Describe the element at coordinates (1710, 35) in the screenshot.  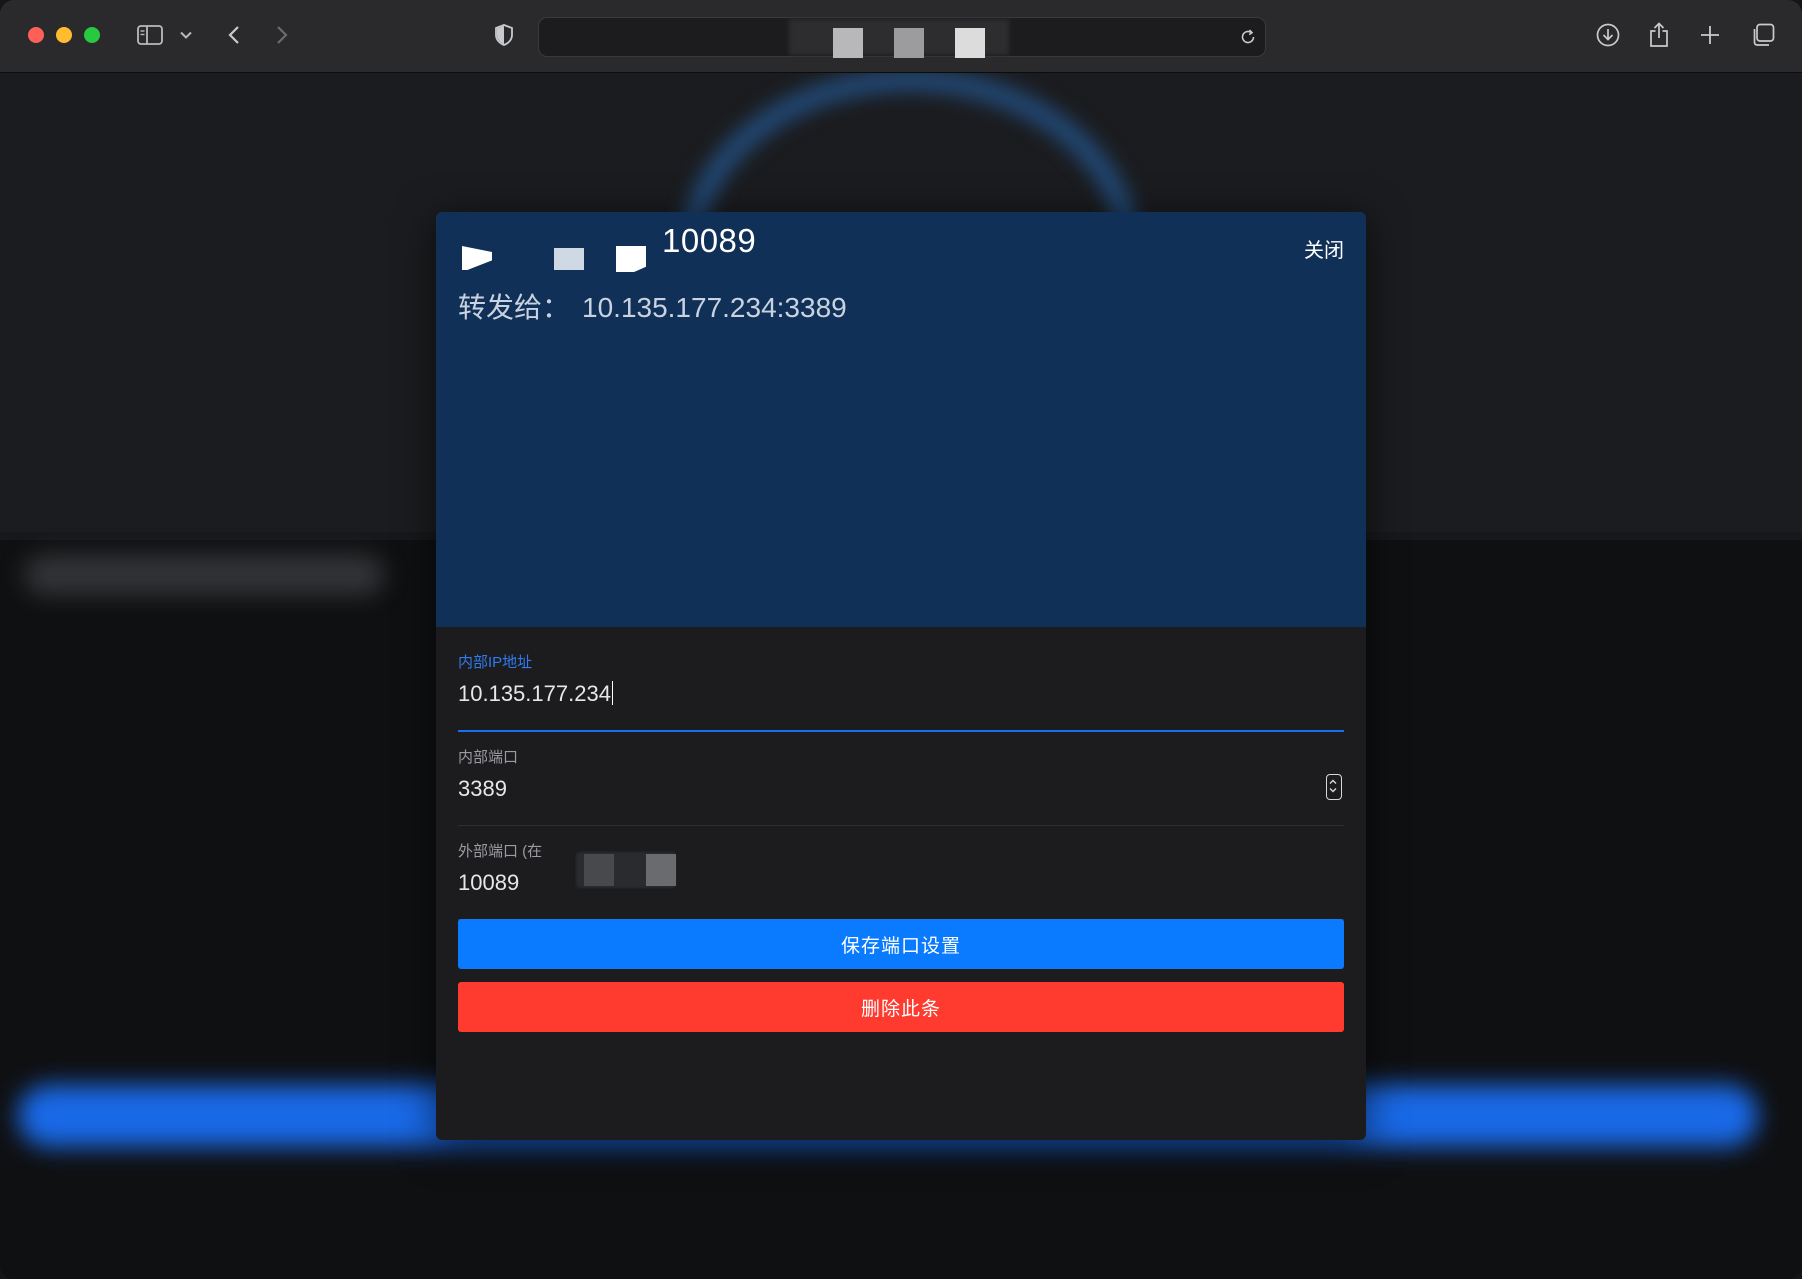
I see `plus-icon` at that location.